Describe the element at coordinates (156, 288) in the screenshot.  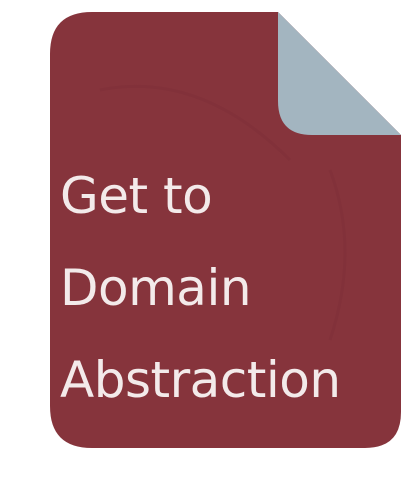
I see `file-title-line-2: Domain` at that location.